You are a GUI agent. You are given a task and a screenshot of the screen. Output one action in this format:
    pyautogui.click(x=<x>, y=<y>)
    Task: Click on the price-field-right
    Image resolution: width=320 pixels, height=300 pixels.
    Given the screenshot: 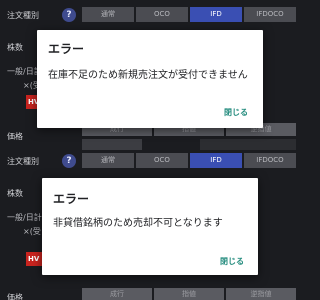 What is the action you would take?
    pyautogui.click(x=248, y=144)
    